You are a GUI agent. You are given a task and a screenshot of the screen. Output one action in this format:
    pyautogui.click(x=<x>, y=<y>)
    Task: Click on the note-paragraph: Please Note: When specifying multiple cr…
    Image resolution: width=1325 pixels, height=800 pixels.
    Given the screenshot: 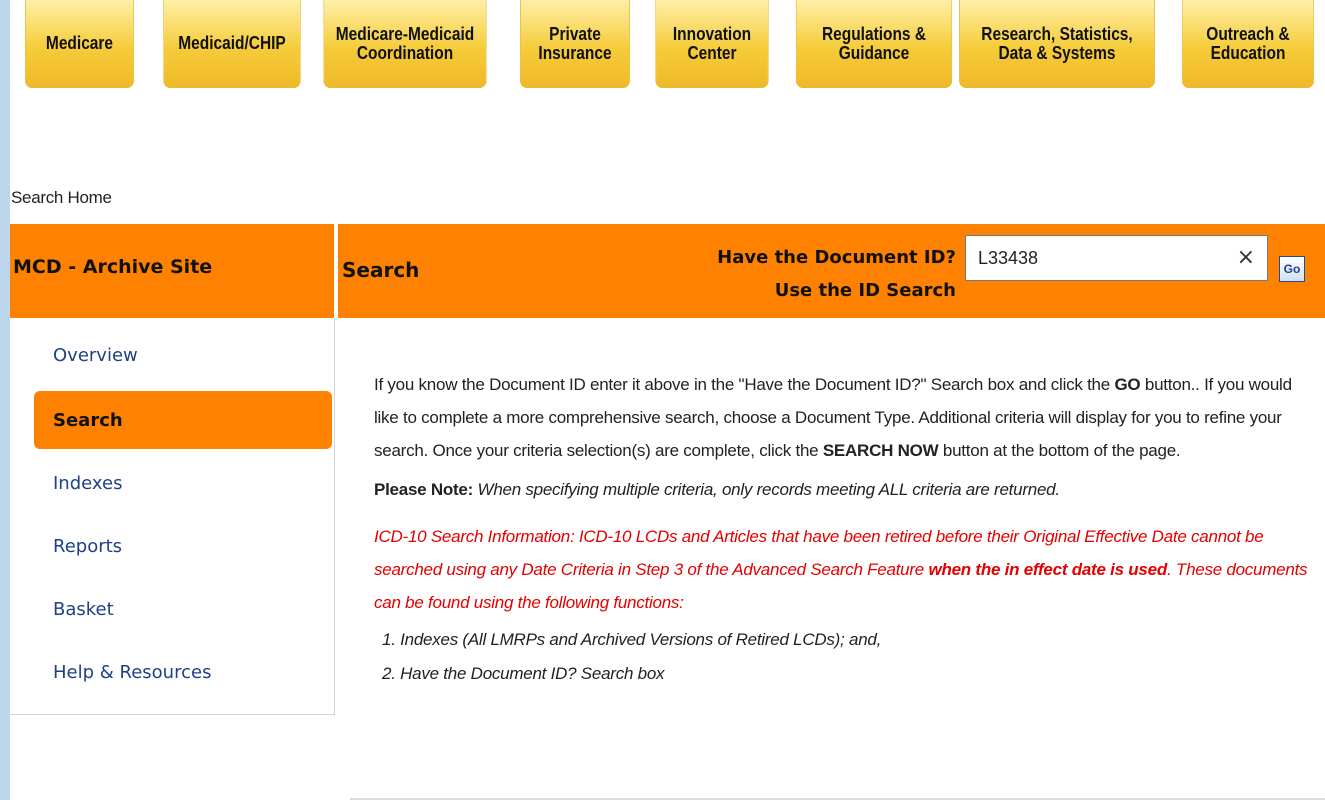 What is the action you would take?
    pyautogui.click(x=844, y=489)
    